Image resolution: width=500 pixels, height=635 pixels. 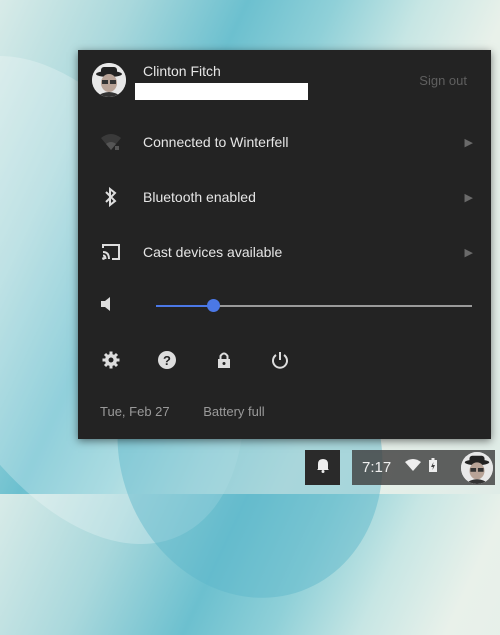 I want to click on cast-icon, so click(x=111, y=252).